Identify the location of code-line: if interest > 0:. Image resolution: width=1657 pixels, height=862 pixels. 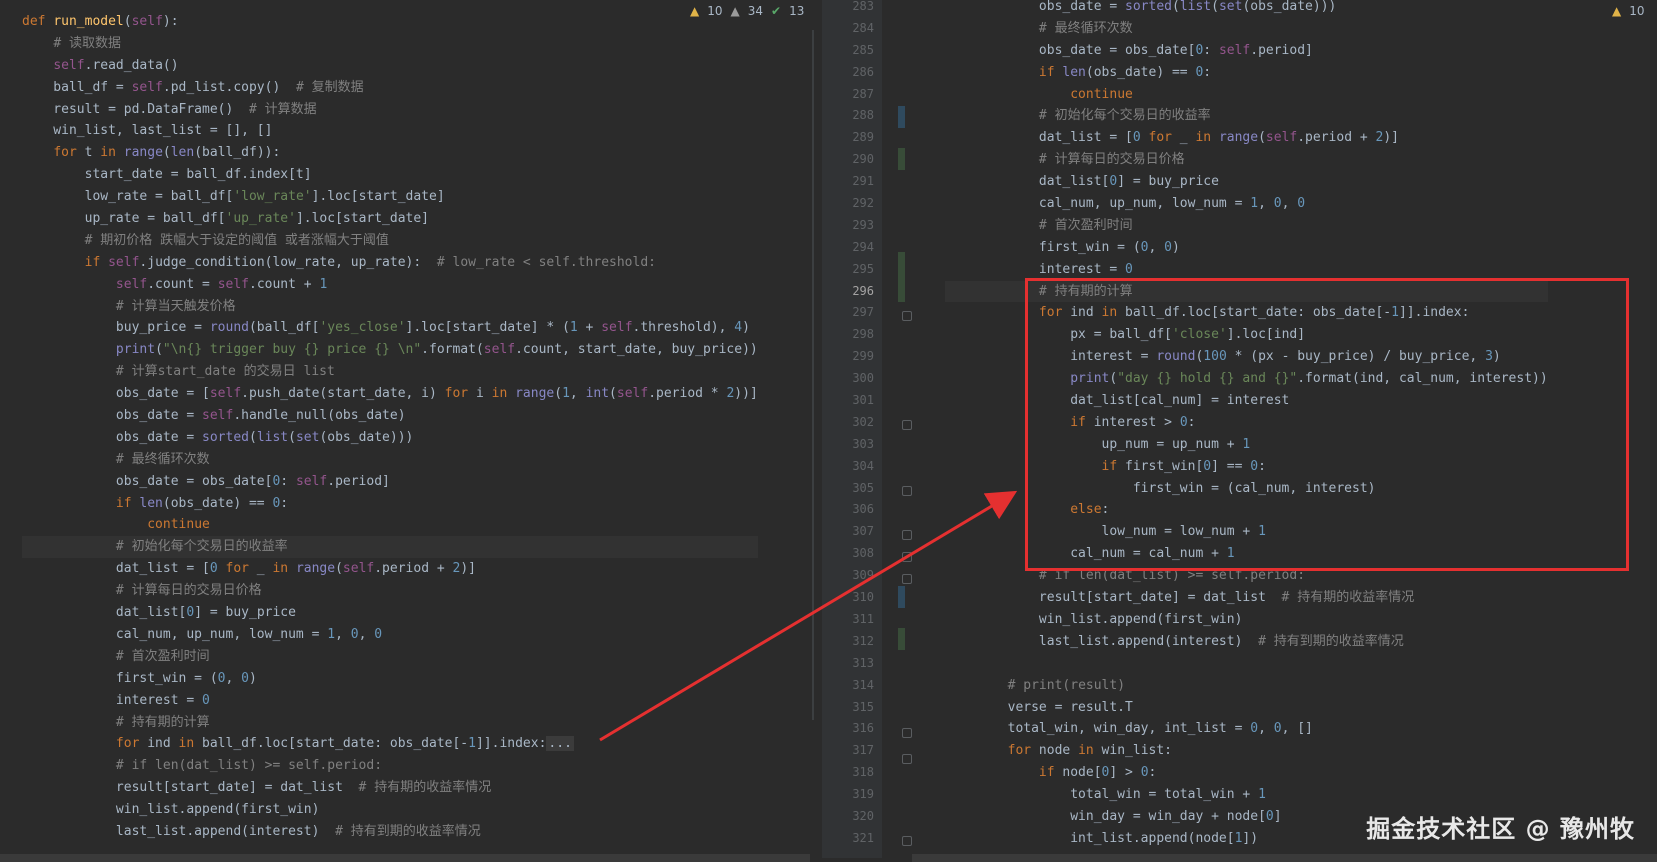
(1246, 423).